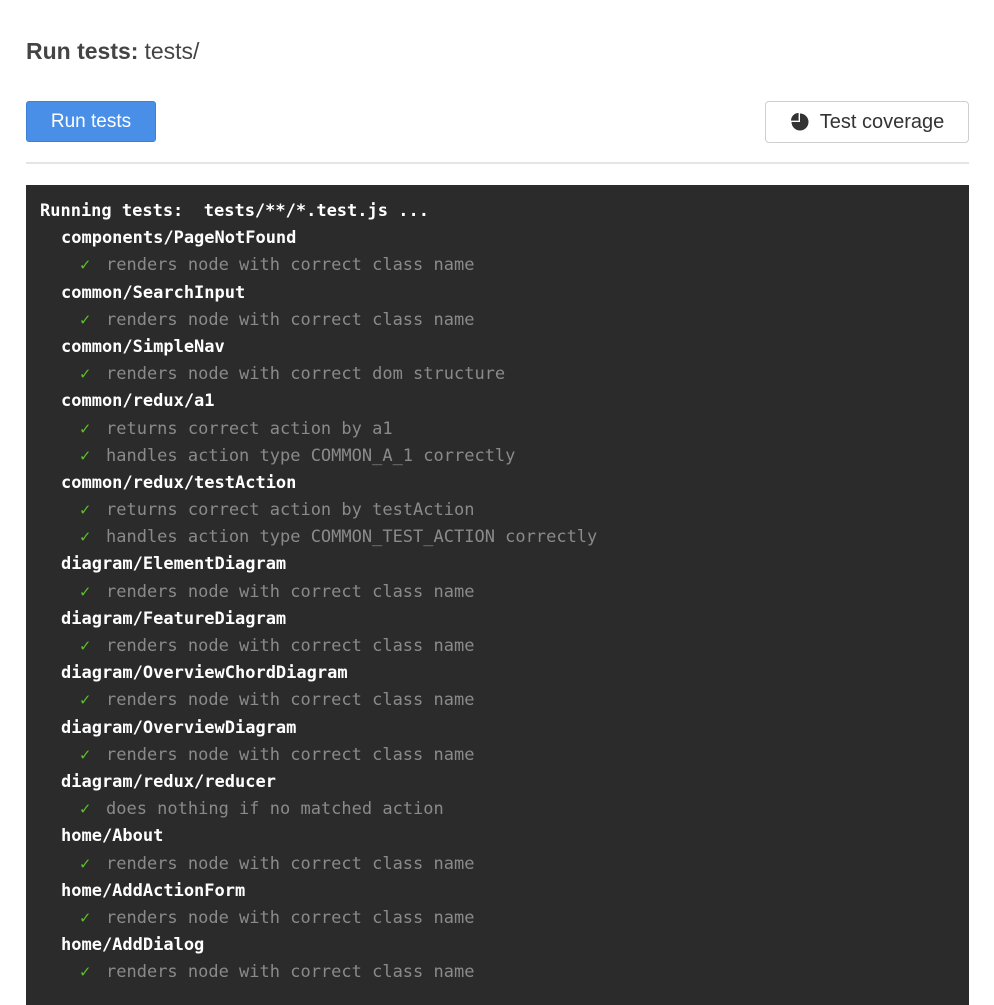  What do you see at coordinates (174, 564) in the screenshot?
I see `test-suite-name: diagram/ElementDiagram` at bounding box center [174, 564].